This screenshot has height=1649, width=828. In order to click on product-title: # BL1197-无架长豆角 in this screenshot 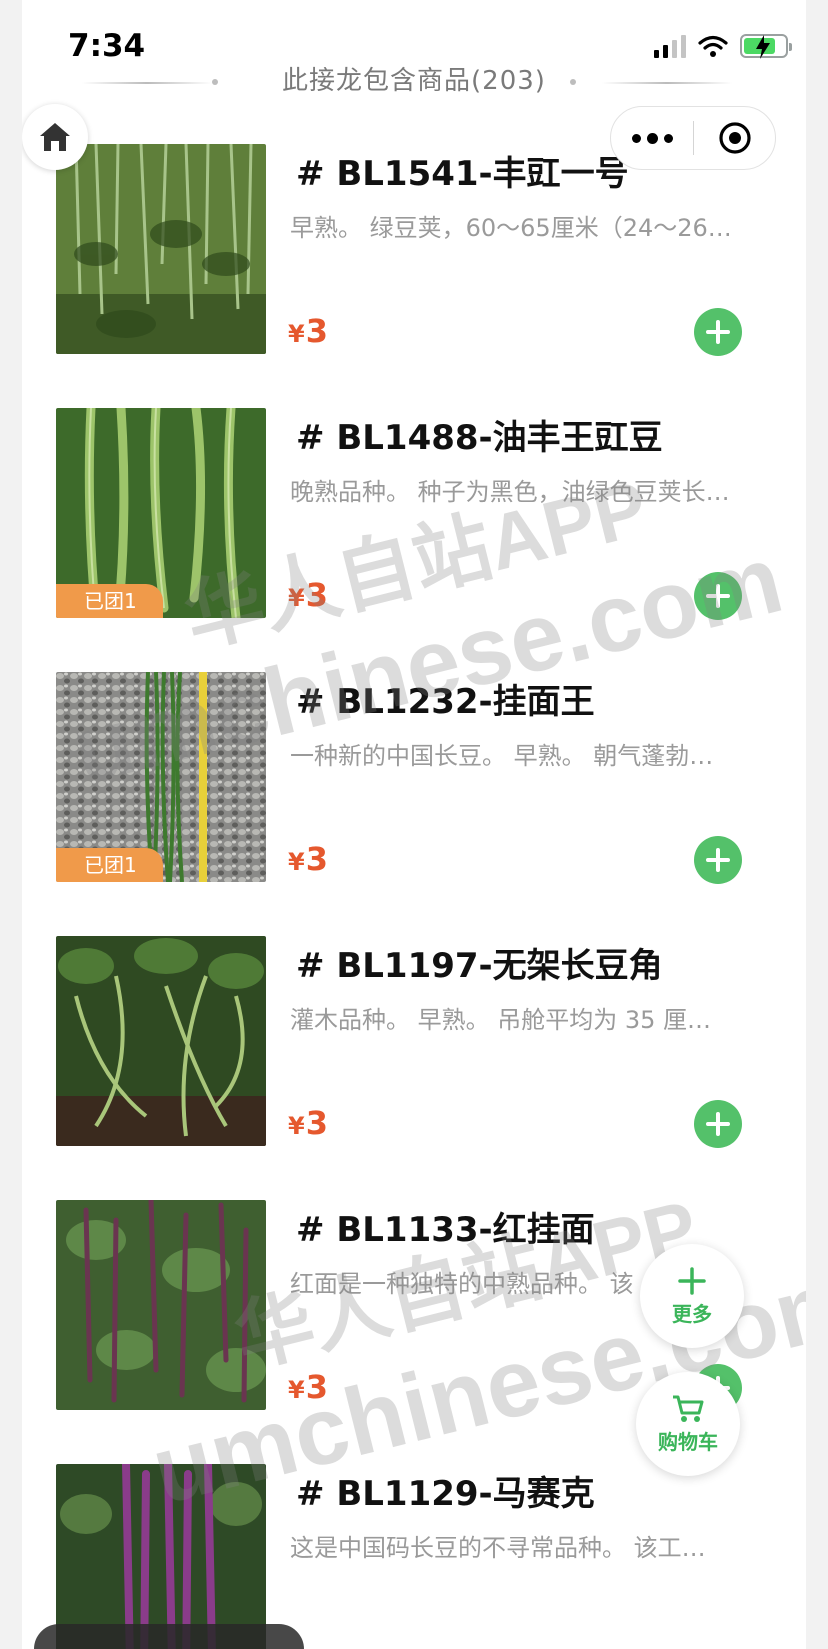, I will do `click(479, 962)`.